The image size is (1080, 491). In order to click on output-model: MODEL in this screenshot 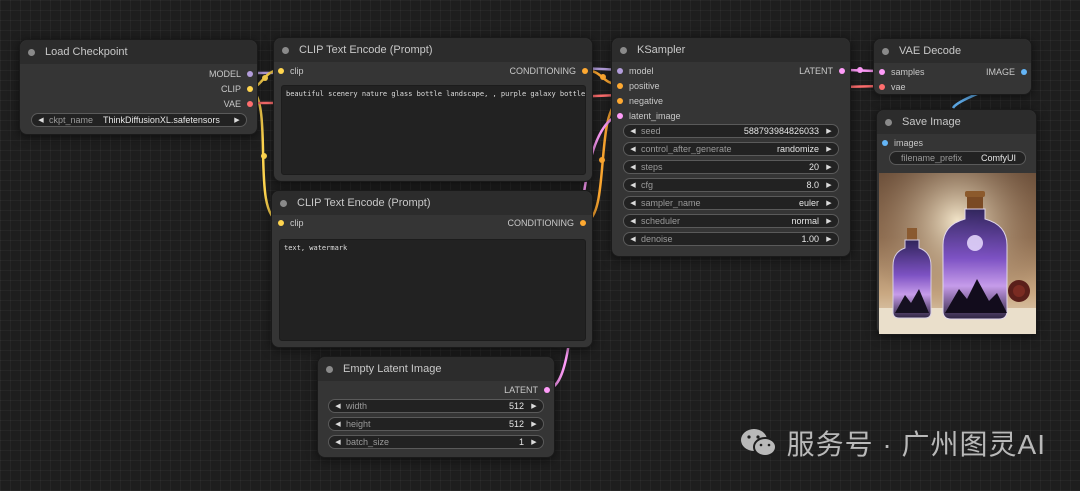, I will do `click(231, 74)`.